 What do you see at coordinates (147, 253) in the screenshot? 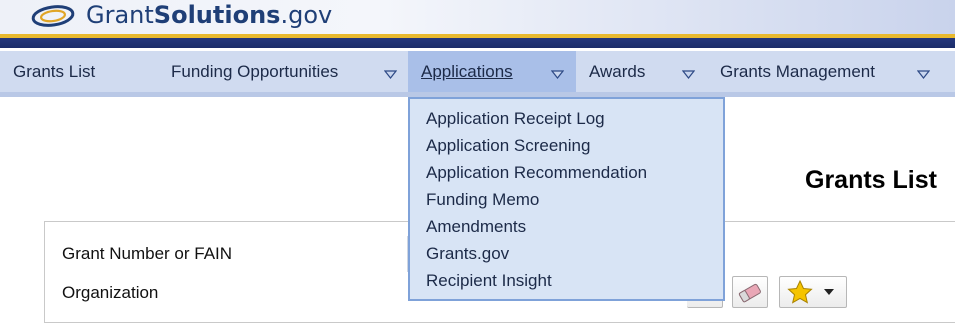
I see `grant-number-label: Grant Number or FAIN` at bounding box center [147, 253].